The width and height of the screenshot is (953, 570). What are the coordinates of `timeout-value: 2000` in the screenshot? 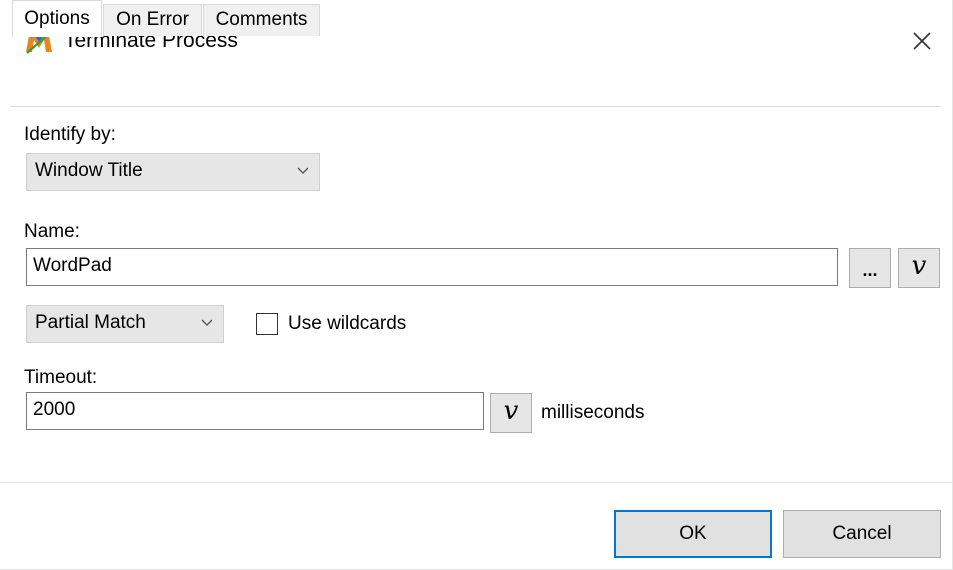 It's located at (54, 409).